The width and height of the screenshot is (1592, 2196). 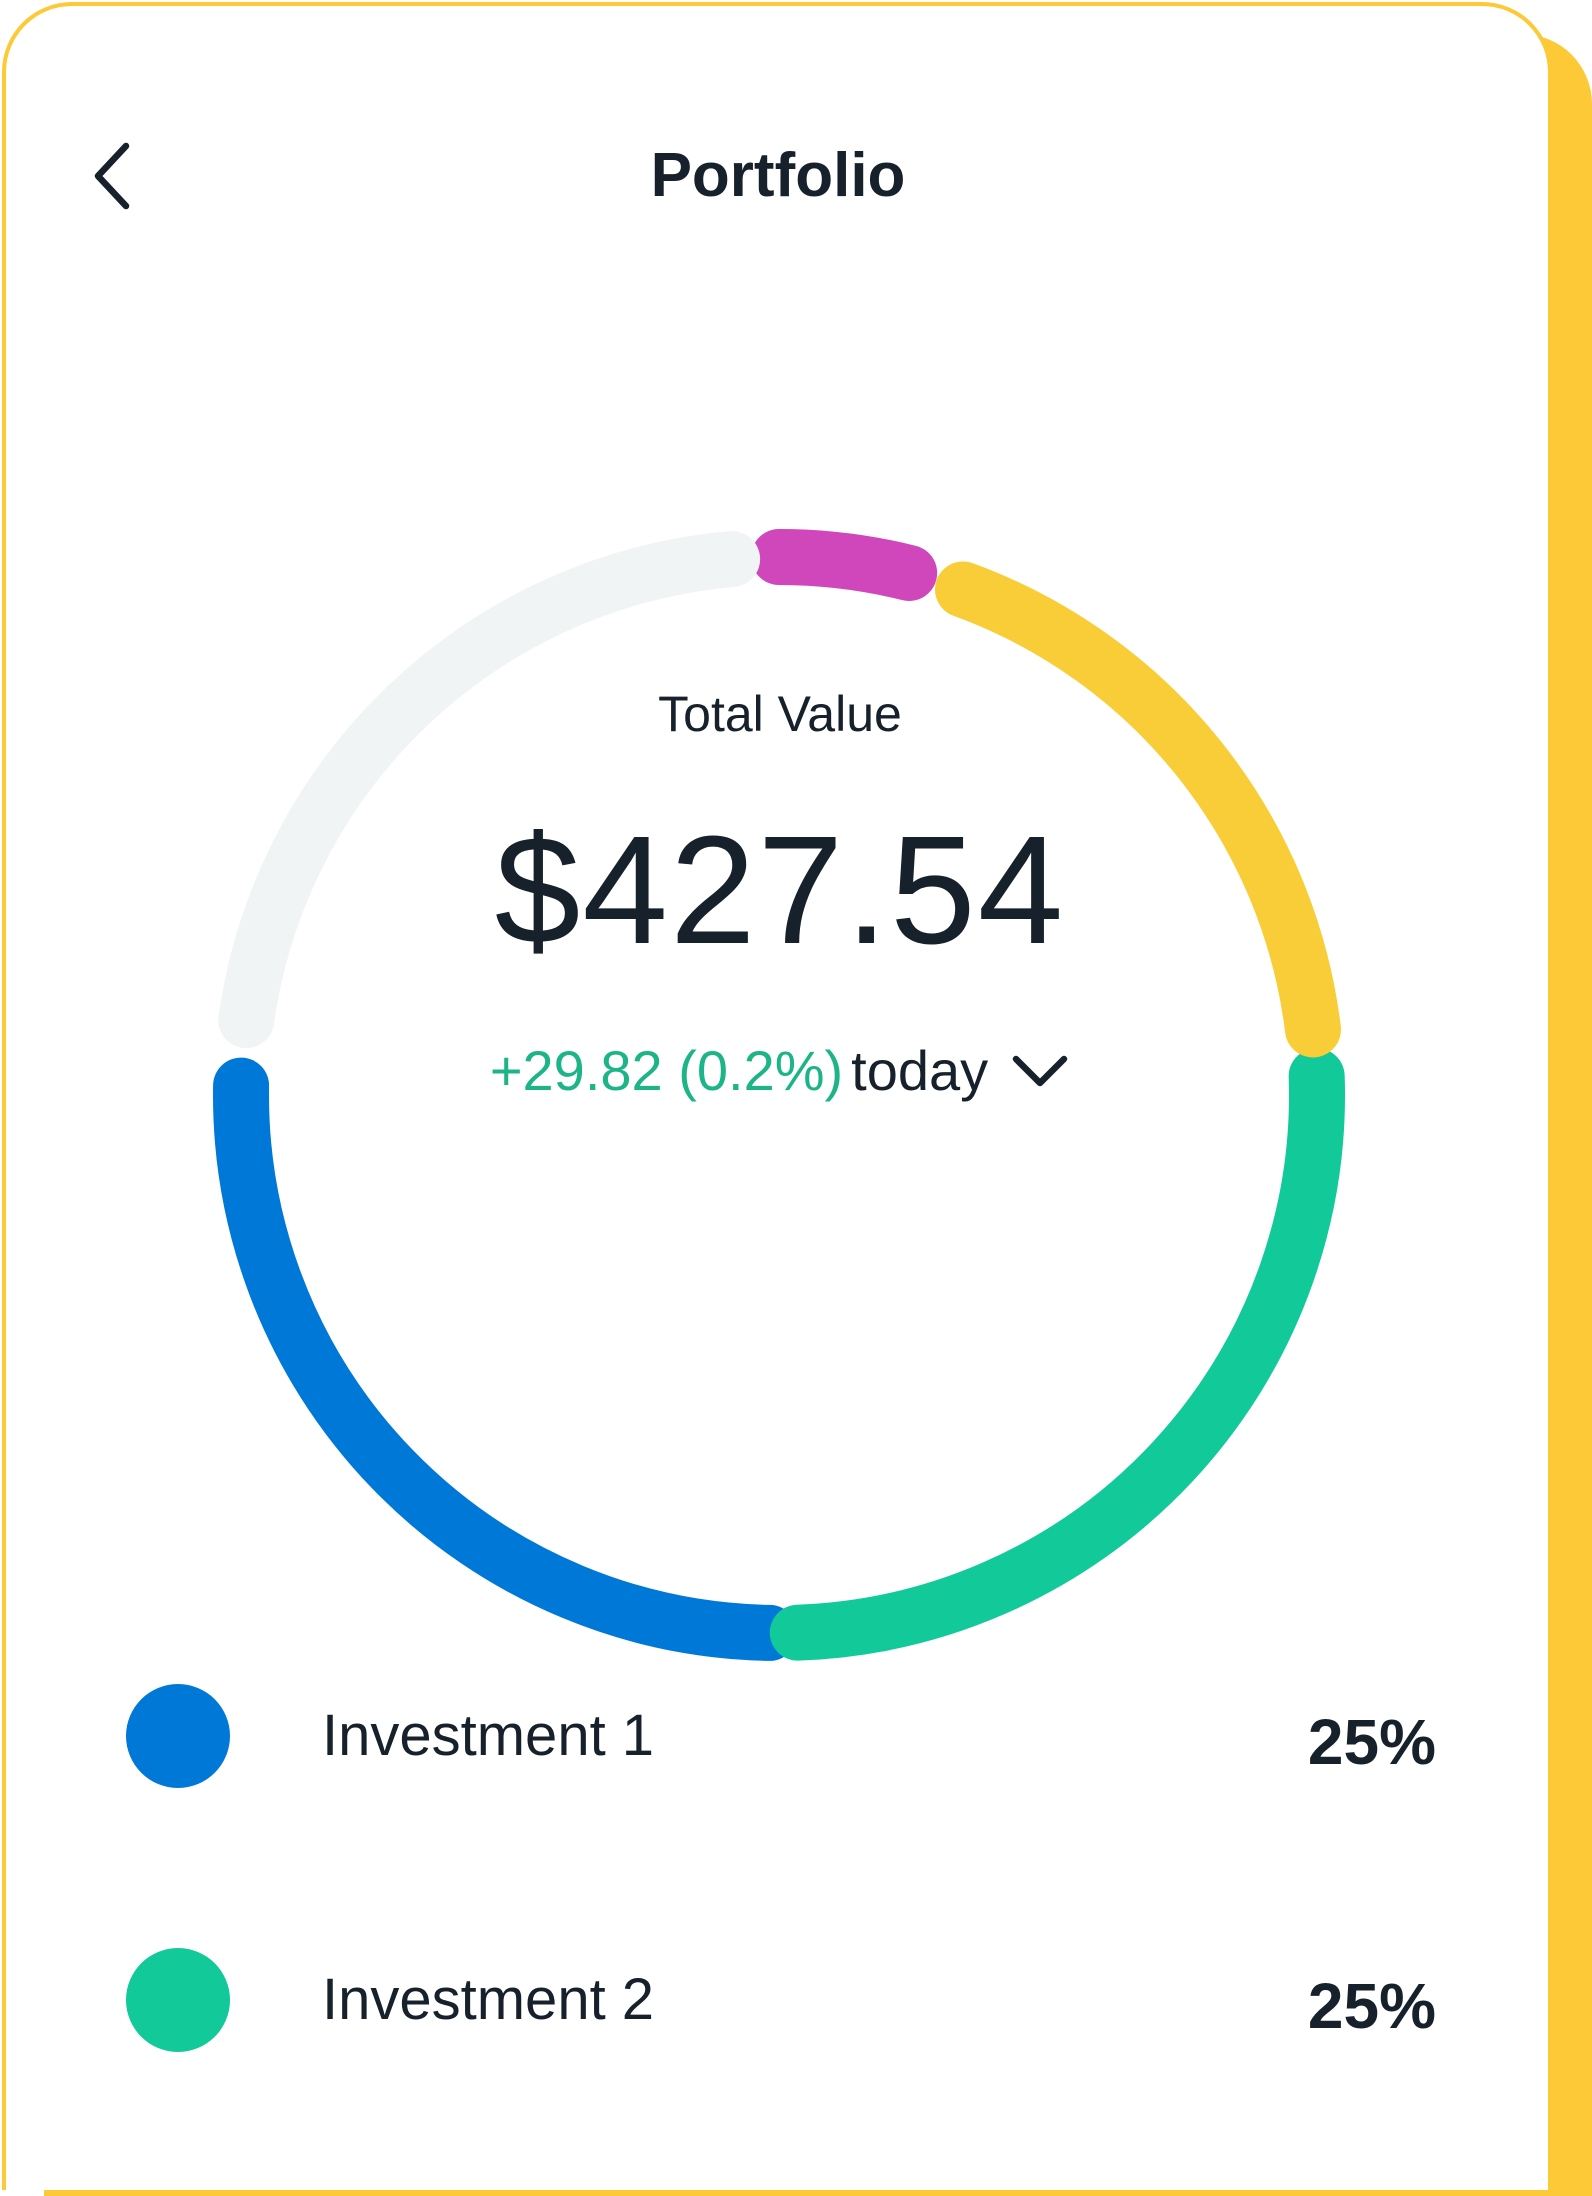 I want to click on legend-label: Investment 1, so click(x=488, y=1735).